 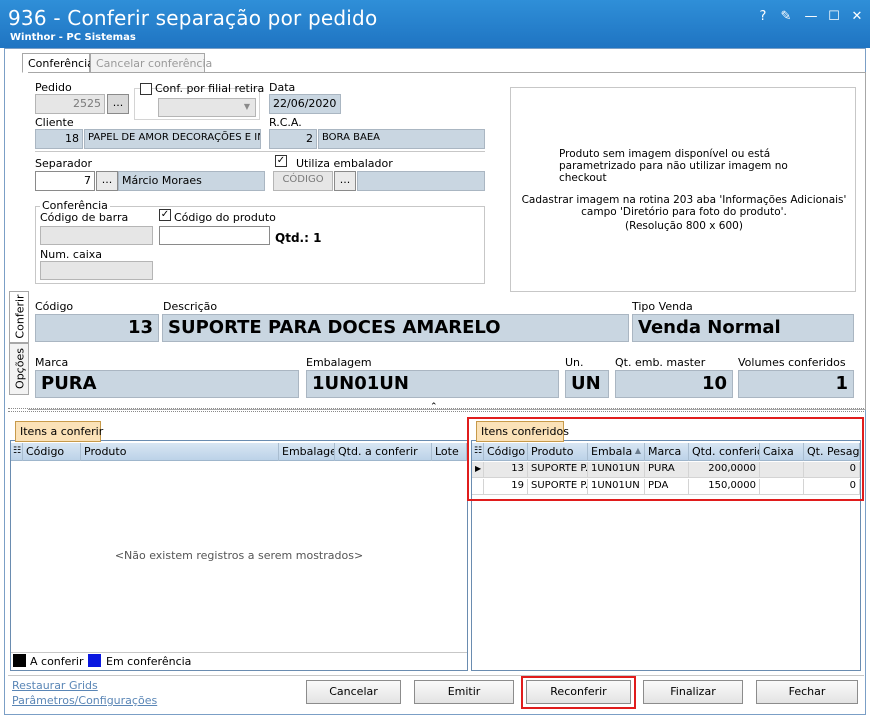 What do you see at coordinates (464, 692) in the screenshot?
I see `emitir-button: Emitir` at bounding box center [464, 692].